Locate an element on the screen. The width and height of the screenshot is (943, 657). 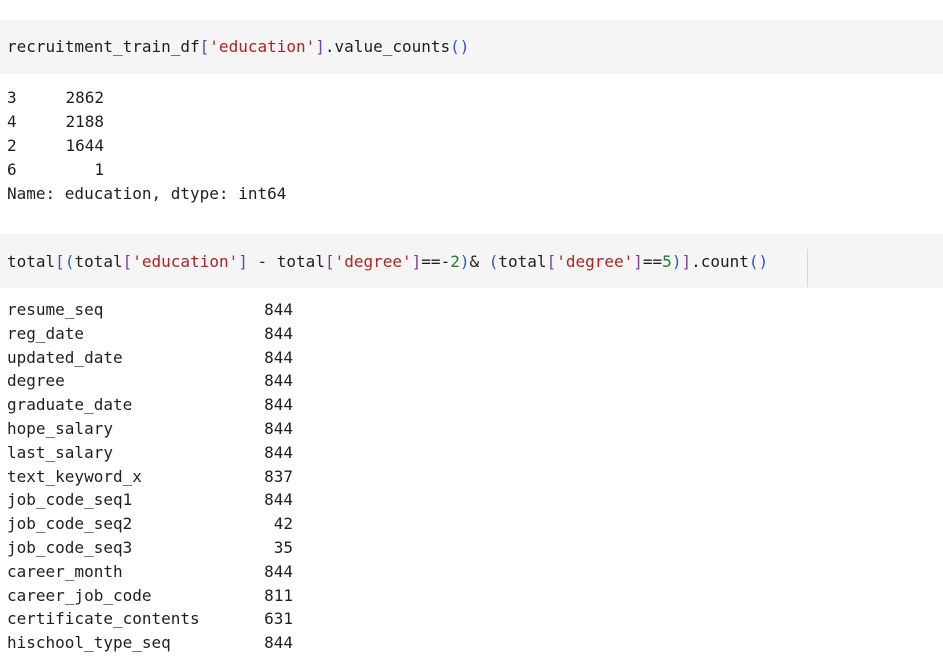
code-token: == is located at coordinates (652, 261).